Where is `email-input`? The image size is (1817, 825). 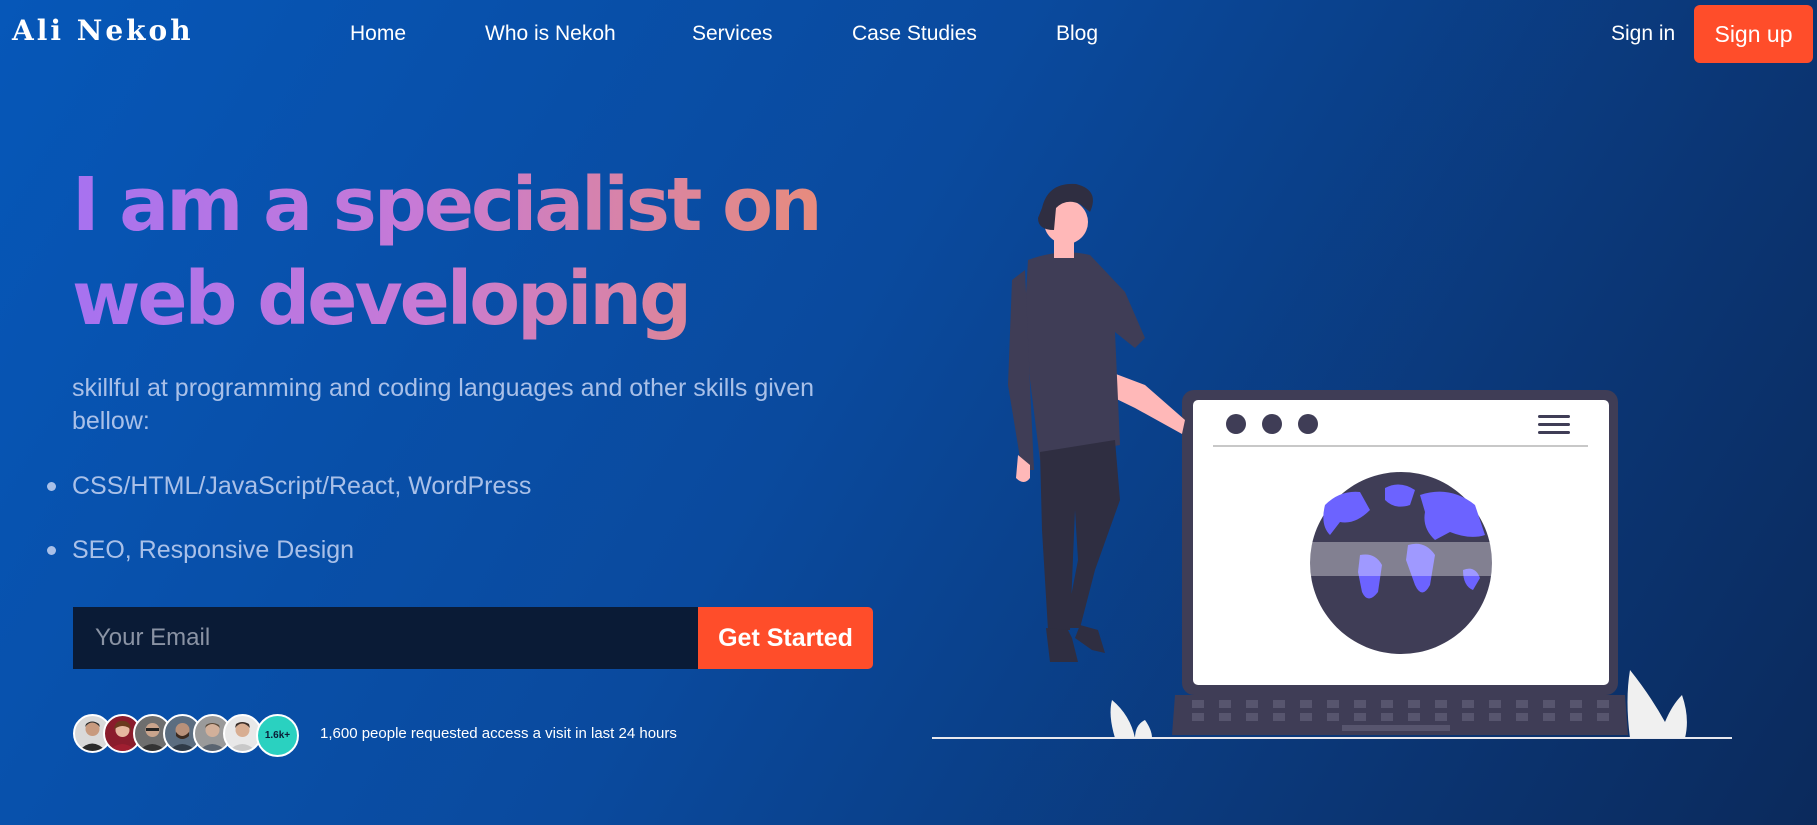 email-input is located at coordinates (385, 638).